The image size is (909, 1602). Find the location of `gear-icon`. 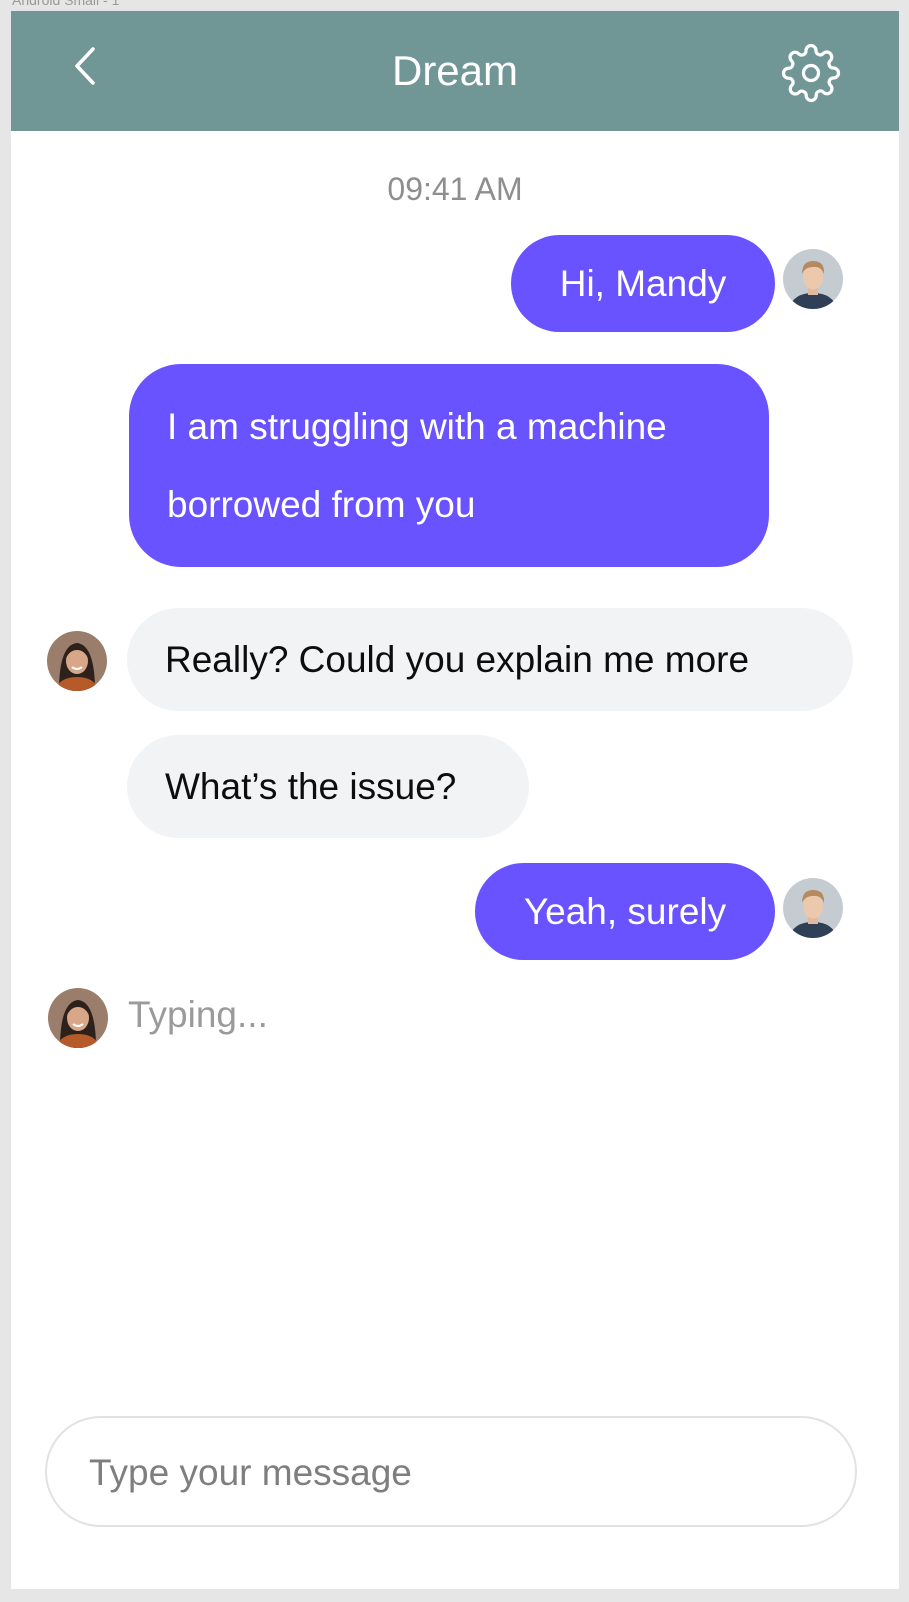

gear-icon is located at coordinates (811, 73).